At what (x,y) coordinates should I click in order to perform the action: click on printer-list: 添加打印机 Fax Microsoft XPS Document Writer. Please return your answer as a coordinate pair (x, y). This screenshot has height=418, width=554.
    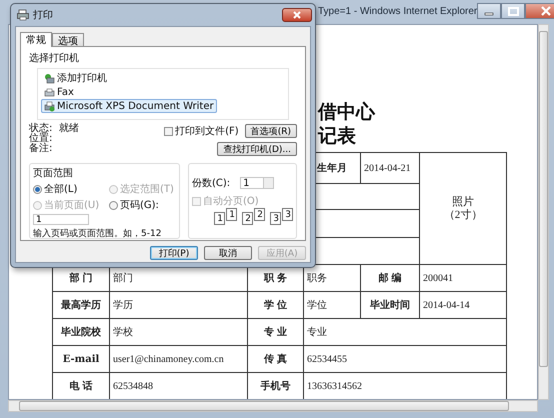
    Looking at the image, I should click on (163, 94).